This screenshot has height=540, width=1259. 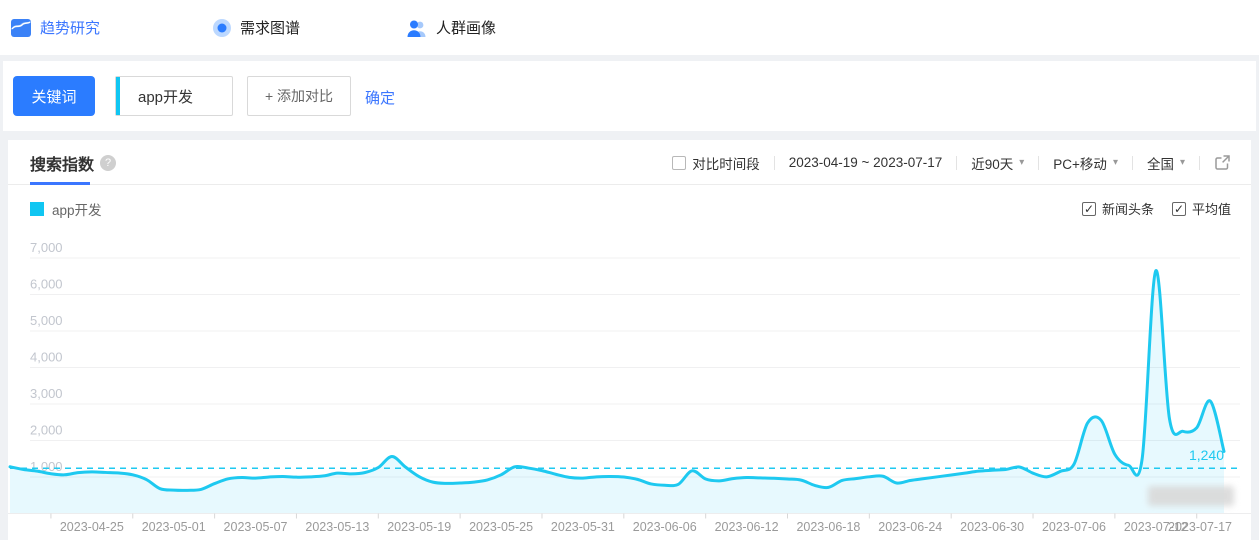 What do you see at coordinates (46, 430) in the screenshot?
I see `svg-text: 2,000` at bounding box center [46, 430].